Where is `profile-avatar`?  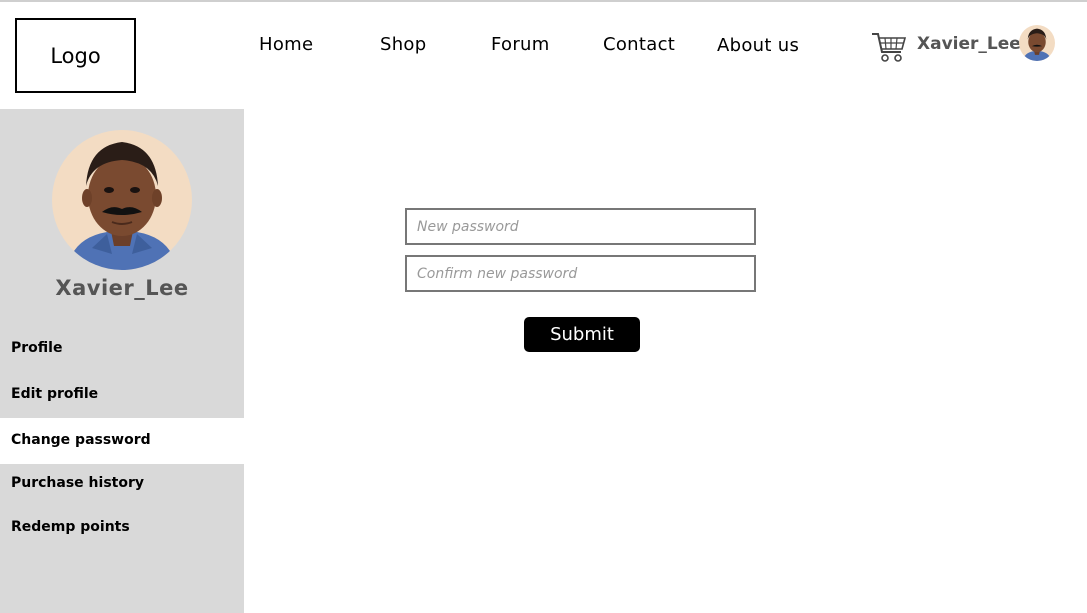
profile-avatar is located at coordinates (122, 200).